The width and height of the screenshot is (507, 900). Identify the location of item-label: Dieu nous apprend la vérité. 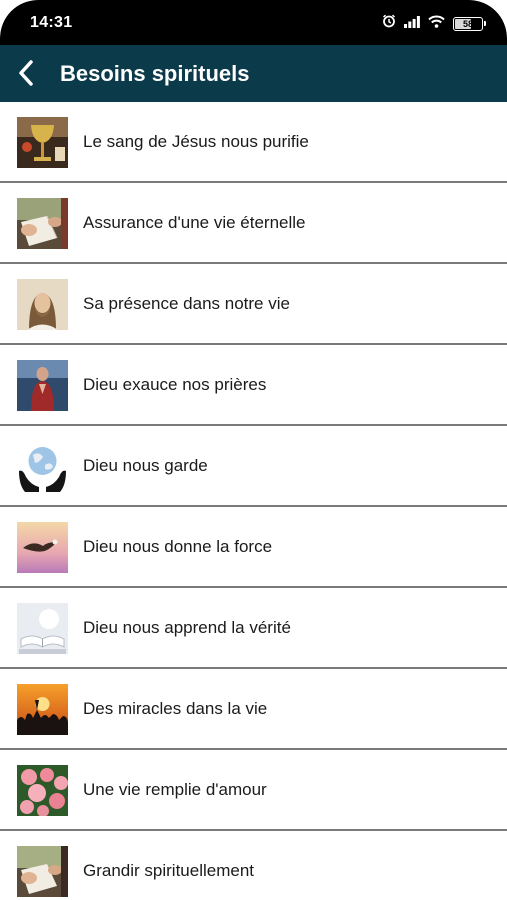
(187, 627).